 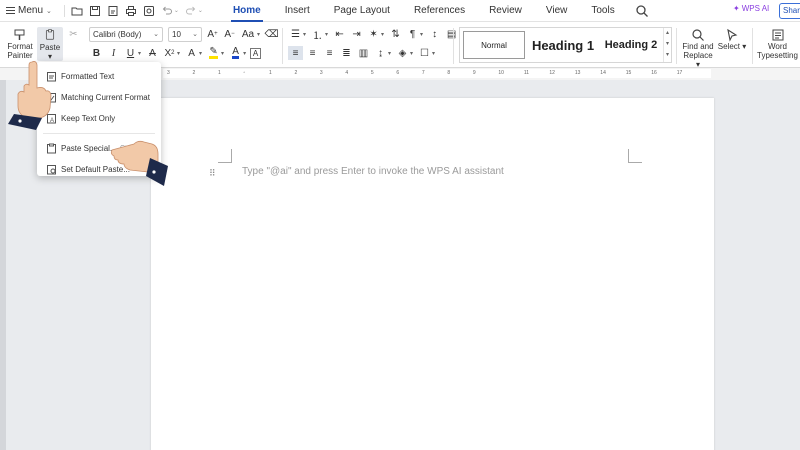 I want to click on style-normal: Normal, so click(x=494, y=45).